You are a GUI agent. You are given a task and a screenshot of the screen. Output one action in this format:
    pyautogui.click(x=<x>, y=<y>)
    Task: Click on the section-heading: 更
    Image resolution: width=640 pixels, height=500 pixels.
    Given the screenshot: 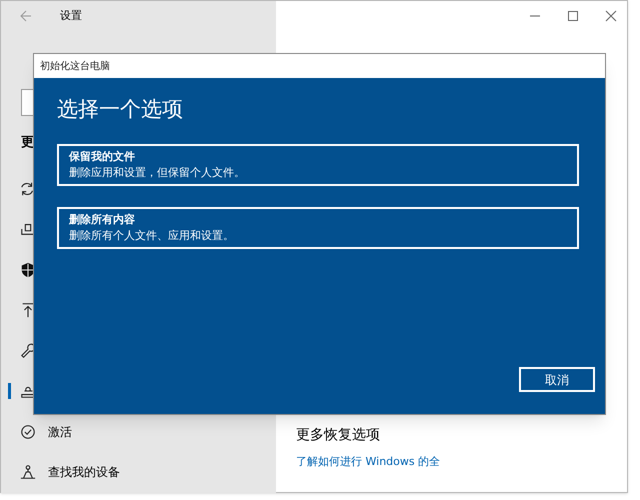 What is the action you would take?
    pyautogui.click(x=27, y=143)
    